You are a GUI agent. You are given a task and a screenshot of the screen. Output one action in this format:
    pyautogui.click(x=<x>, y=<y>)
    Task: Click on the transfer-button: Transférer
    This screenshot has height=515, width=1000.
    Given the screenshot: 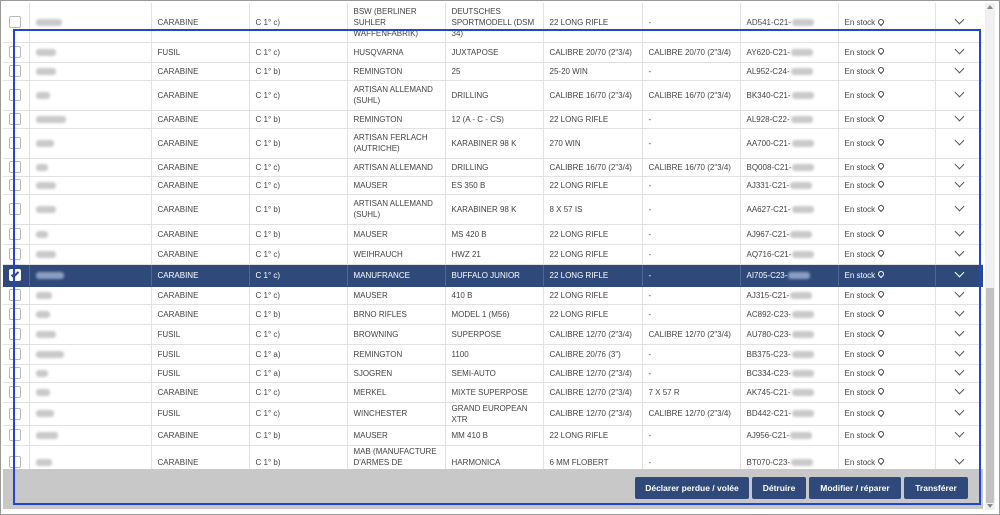 What is the action you would take?
    pyautogui.click(x=936, y=488)
    